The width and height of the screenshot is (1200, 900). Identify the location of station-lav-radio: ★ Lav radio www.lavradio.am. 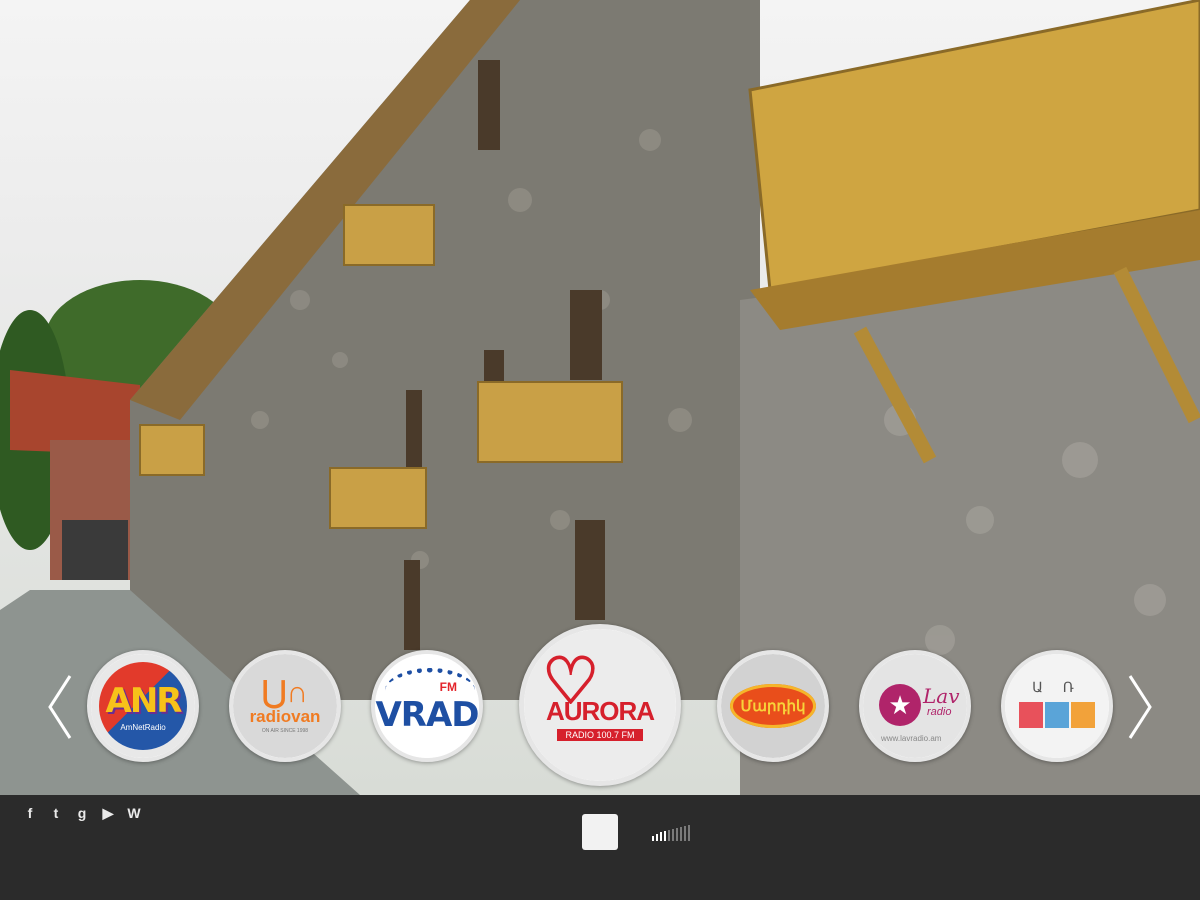
(915, 706).